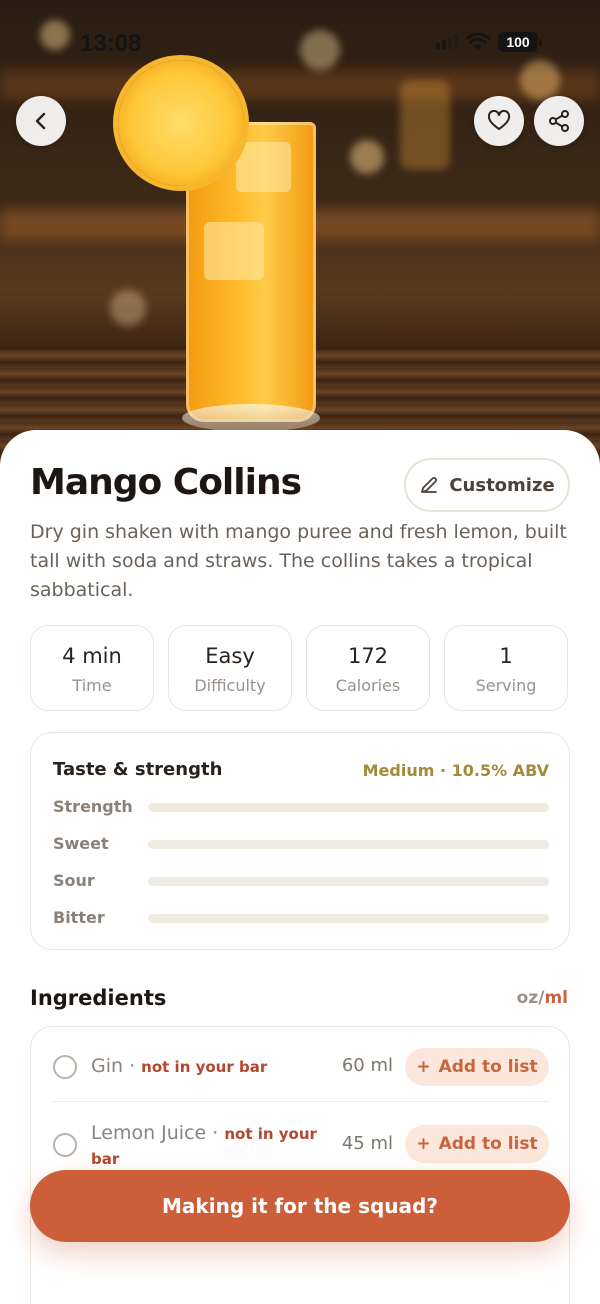 This screenshot has height=1304, width=600. I want to click on recipe-title: Mango Collins, so click(166, 482).